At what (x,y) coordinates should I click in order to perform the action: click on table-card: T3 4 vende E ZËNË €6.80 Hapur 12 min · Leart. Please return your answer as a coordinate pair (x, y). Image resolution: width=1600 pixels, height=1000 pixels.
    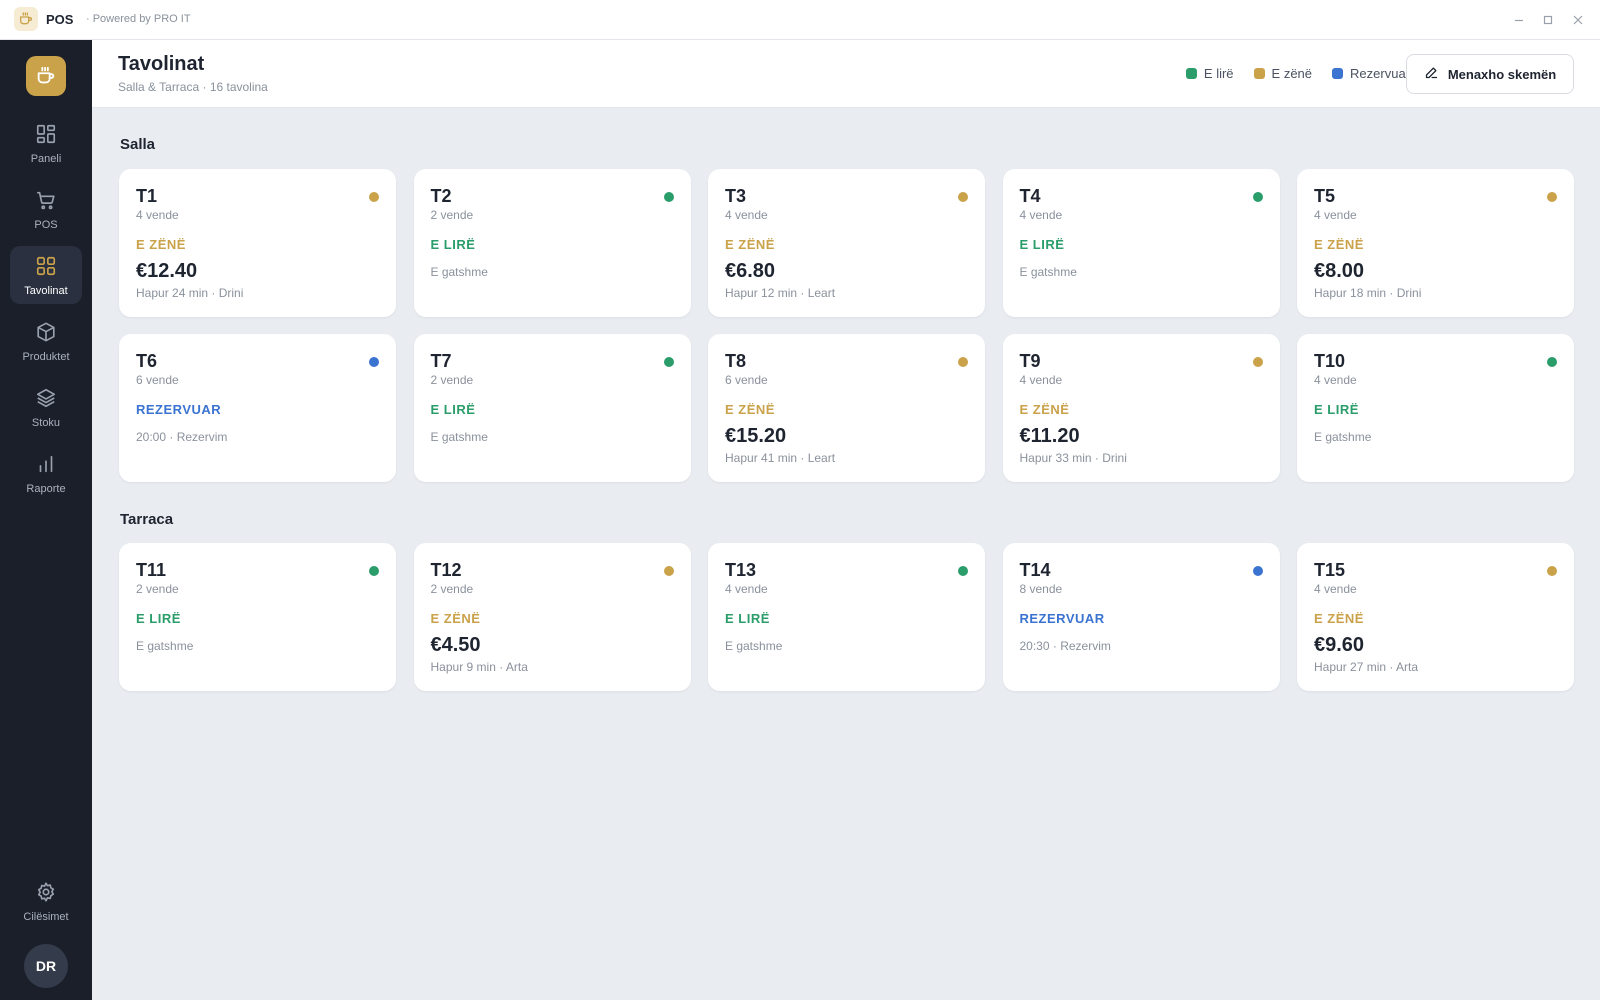
    Looking at the image, I should click on (846, 243).